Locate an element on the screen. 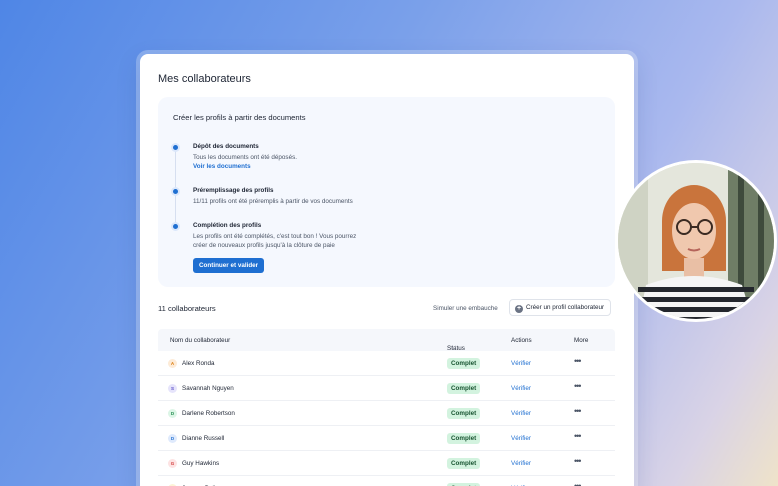 Image resolution: width=778 pixels, height=486 pixels. collaborator-name: Guy Hawkins is located at coordinates (200, 463).